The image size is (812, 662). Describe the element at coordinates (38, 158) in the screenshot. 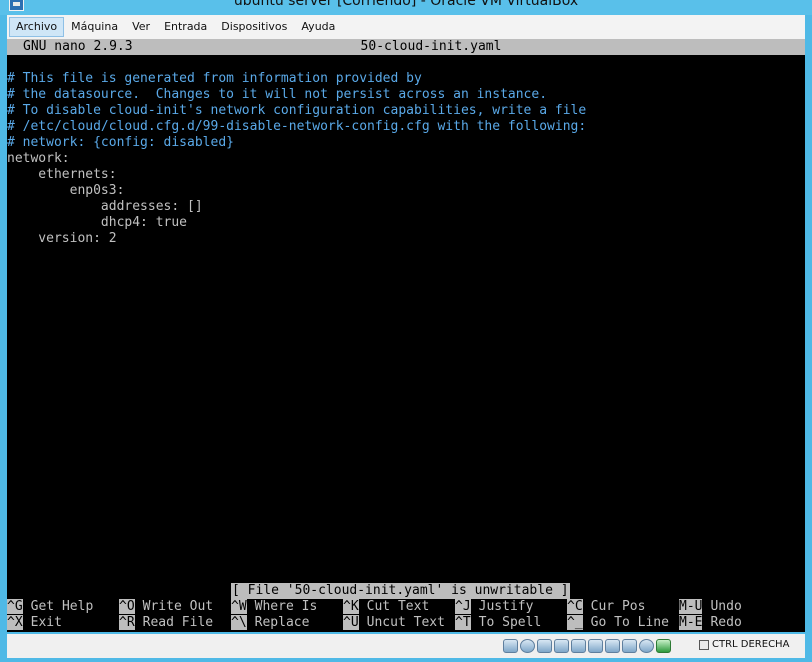

I see `code-line: network:` at that location.